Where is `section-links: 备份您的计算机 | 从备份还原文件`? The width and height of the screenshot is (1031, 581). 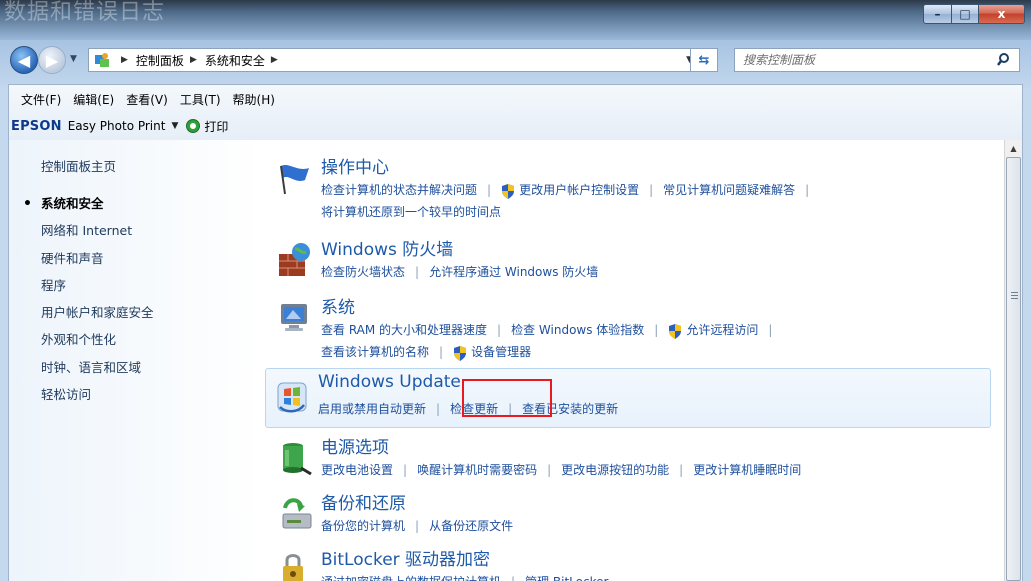 section-links: 备份您的计算机 | 从备份还原文件 is located at coordinates (656, 526).